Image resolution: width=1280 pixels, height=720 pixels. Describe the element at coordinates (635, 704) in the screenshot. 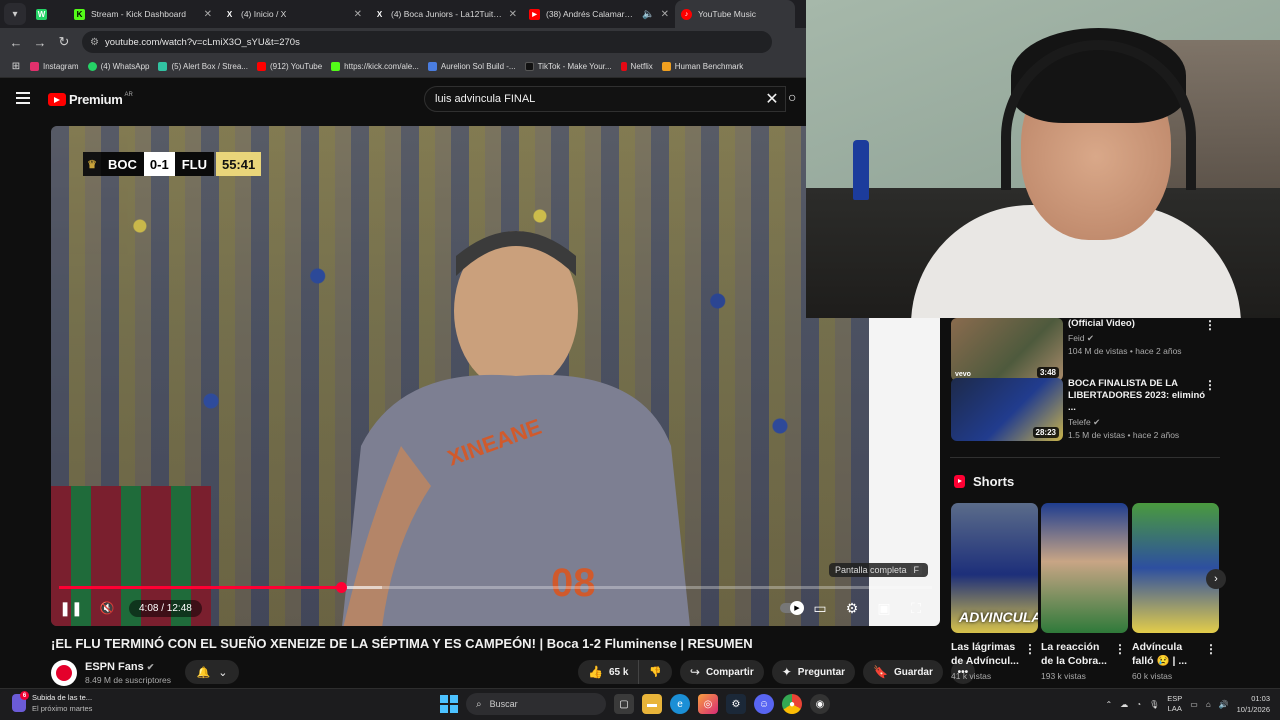

I see `taskbar-apps: ⌕ Buscar ▢ ▬ e ◎ ⚙ ☺ ● ◉` at that location.